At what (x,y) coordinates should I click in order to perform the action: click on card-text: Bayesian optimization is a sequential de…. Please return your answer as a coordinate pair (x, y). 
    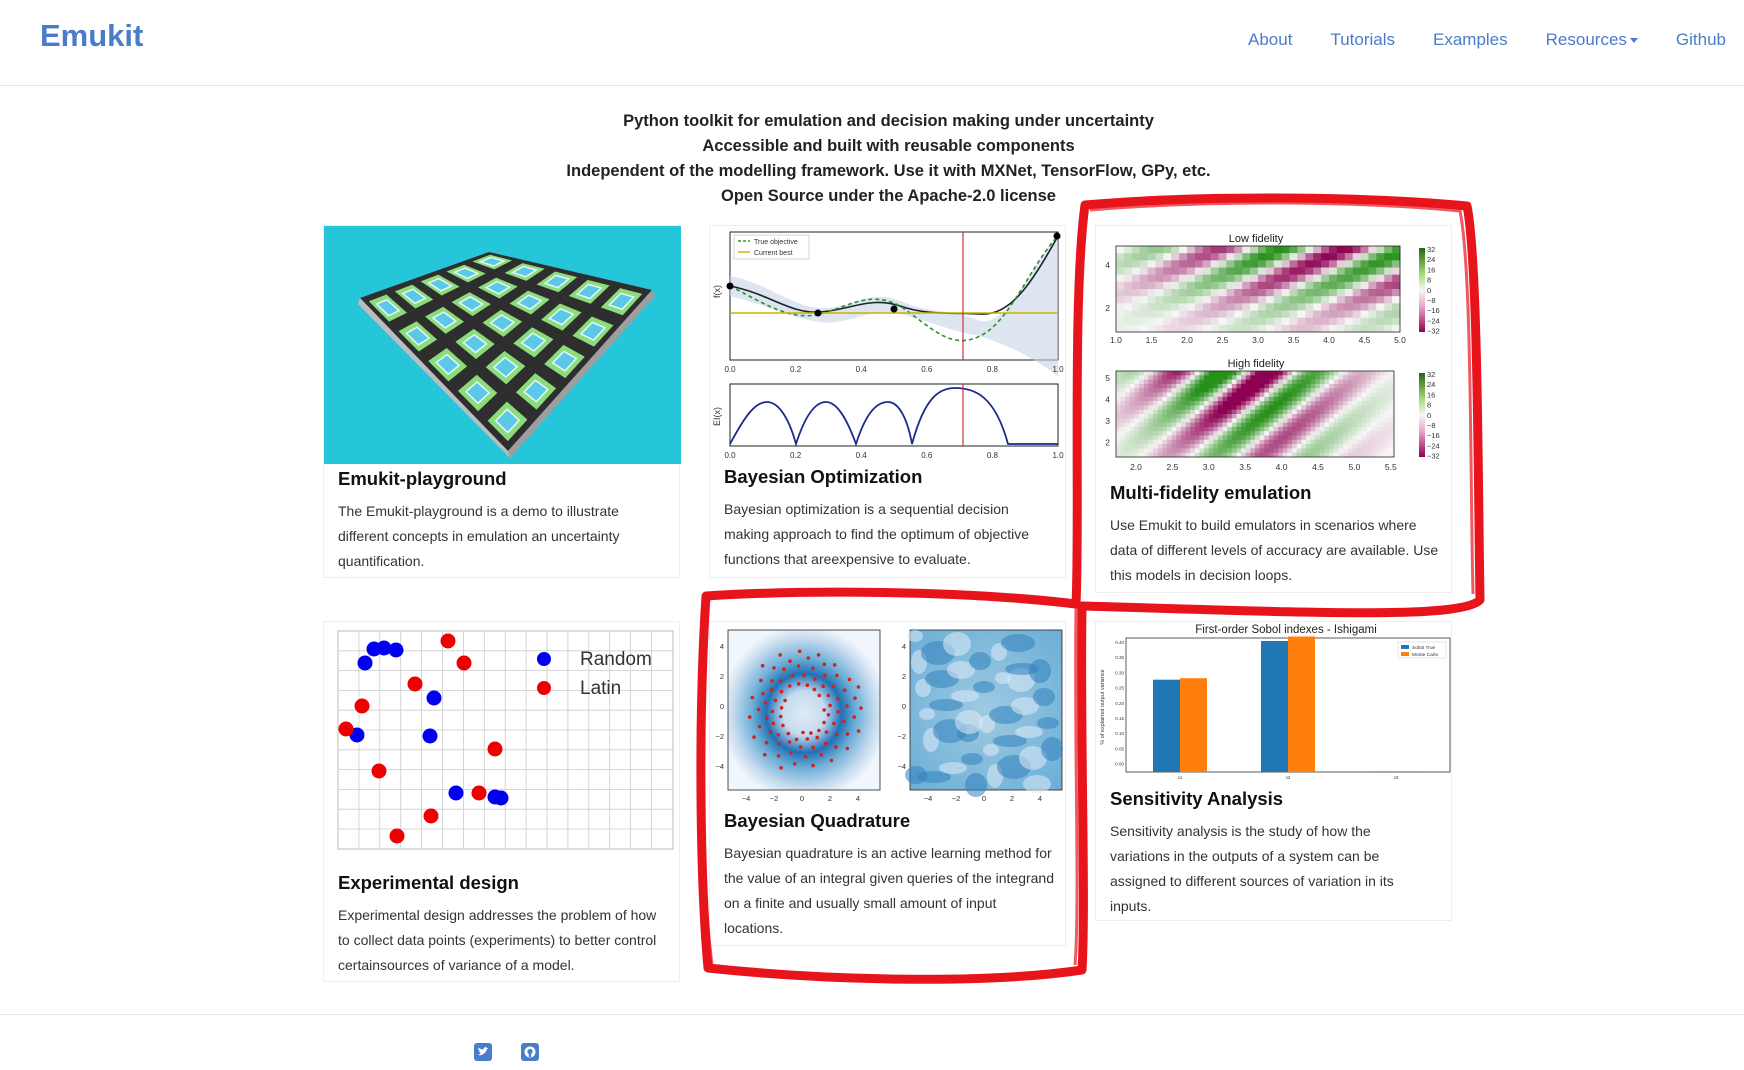
    Looking at the image, I should click on (877, 534).